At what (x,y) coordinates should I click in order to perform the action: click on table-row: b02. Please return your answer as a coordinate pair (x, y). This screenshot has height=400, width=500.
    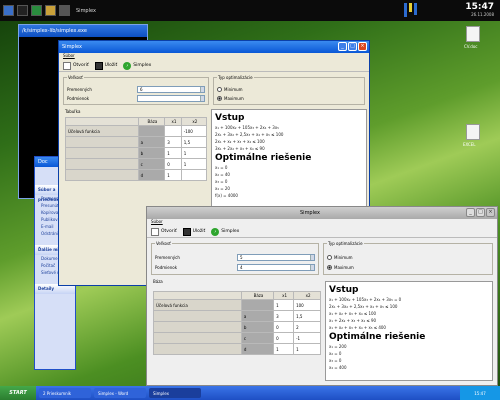
    Looking at the image, I should click on (237, 327).